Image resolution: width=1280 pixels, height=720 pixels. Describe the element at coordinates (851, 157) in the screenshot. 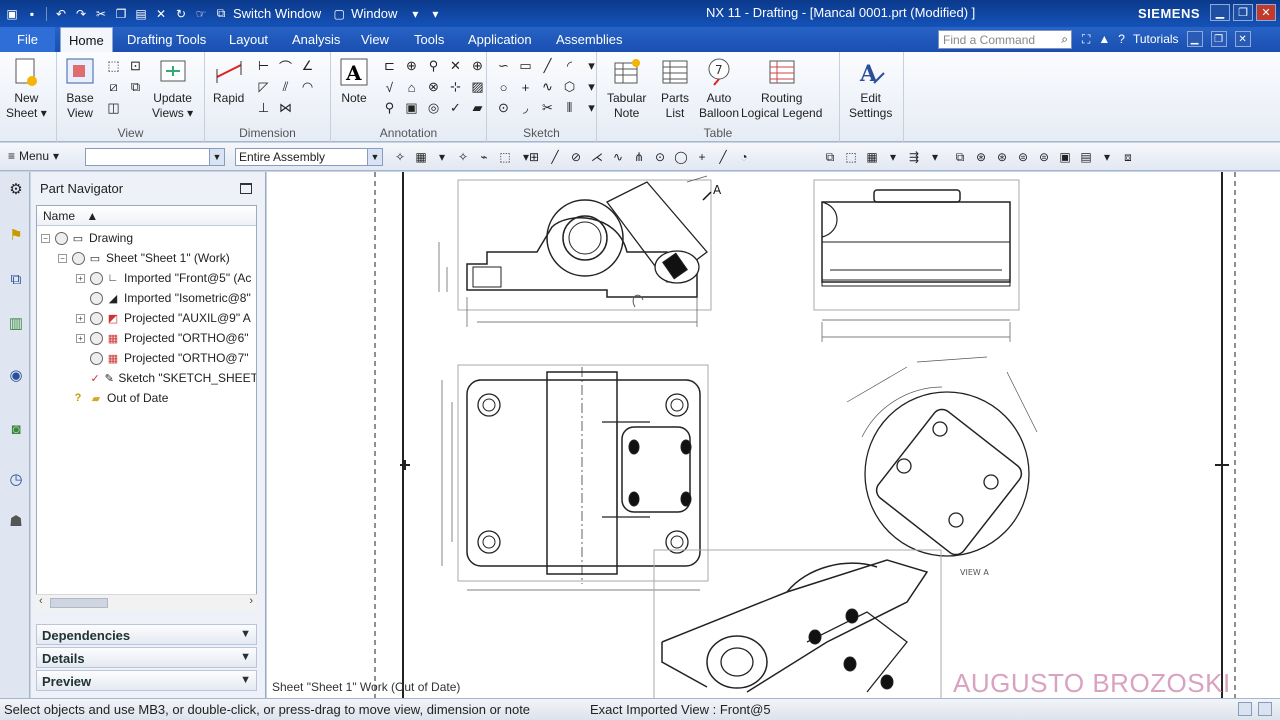

I see `zoom-window-icon: ⬚` at that location.